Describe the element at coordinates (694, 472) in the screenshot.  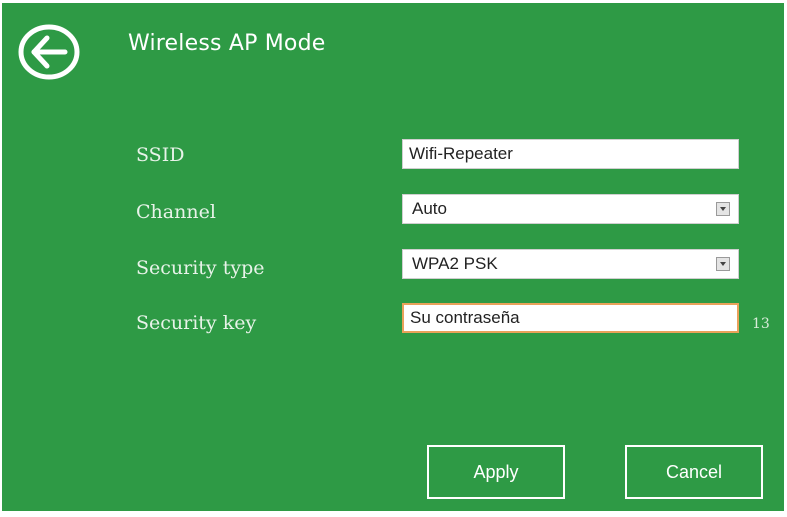
I see `cancel-button: Cancel` at that location.